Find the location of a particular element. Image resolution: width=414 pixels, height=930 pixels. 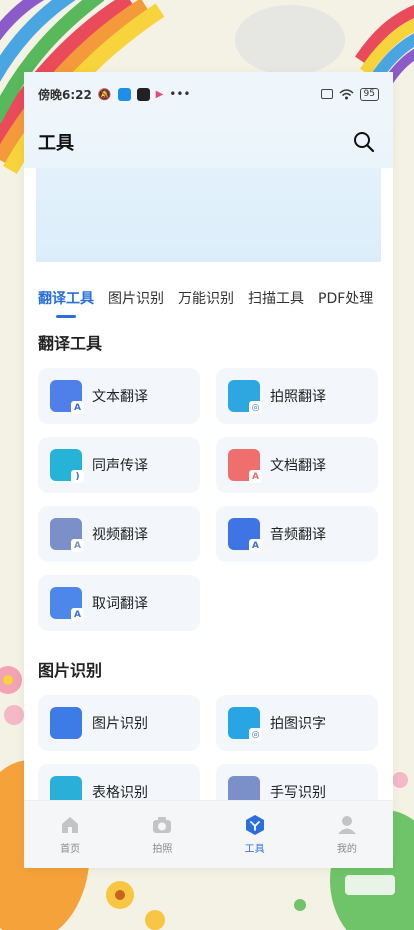

status-time: 傍晚6:22 is located at coordinates (65, 94).